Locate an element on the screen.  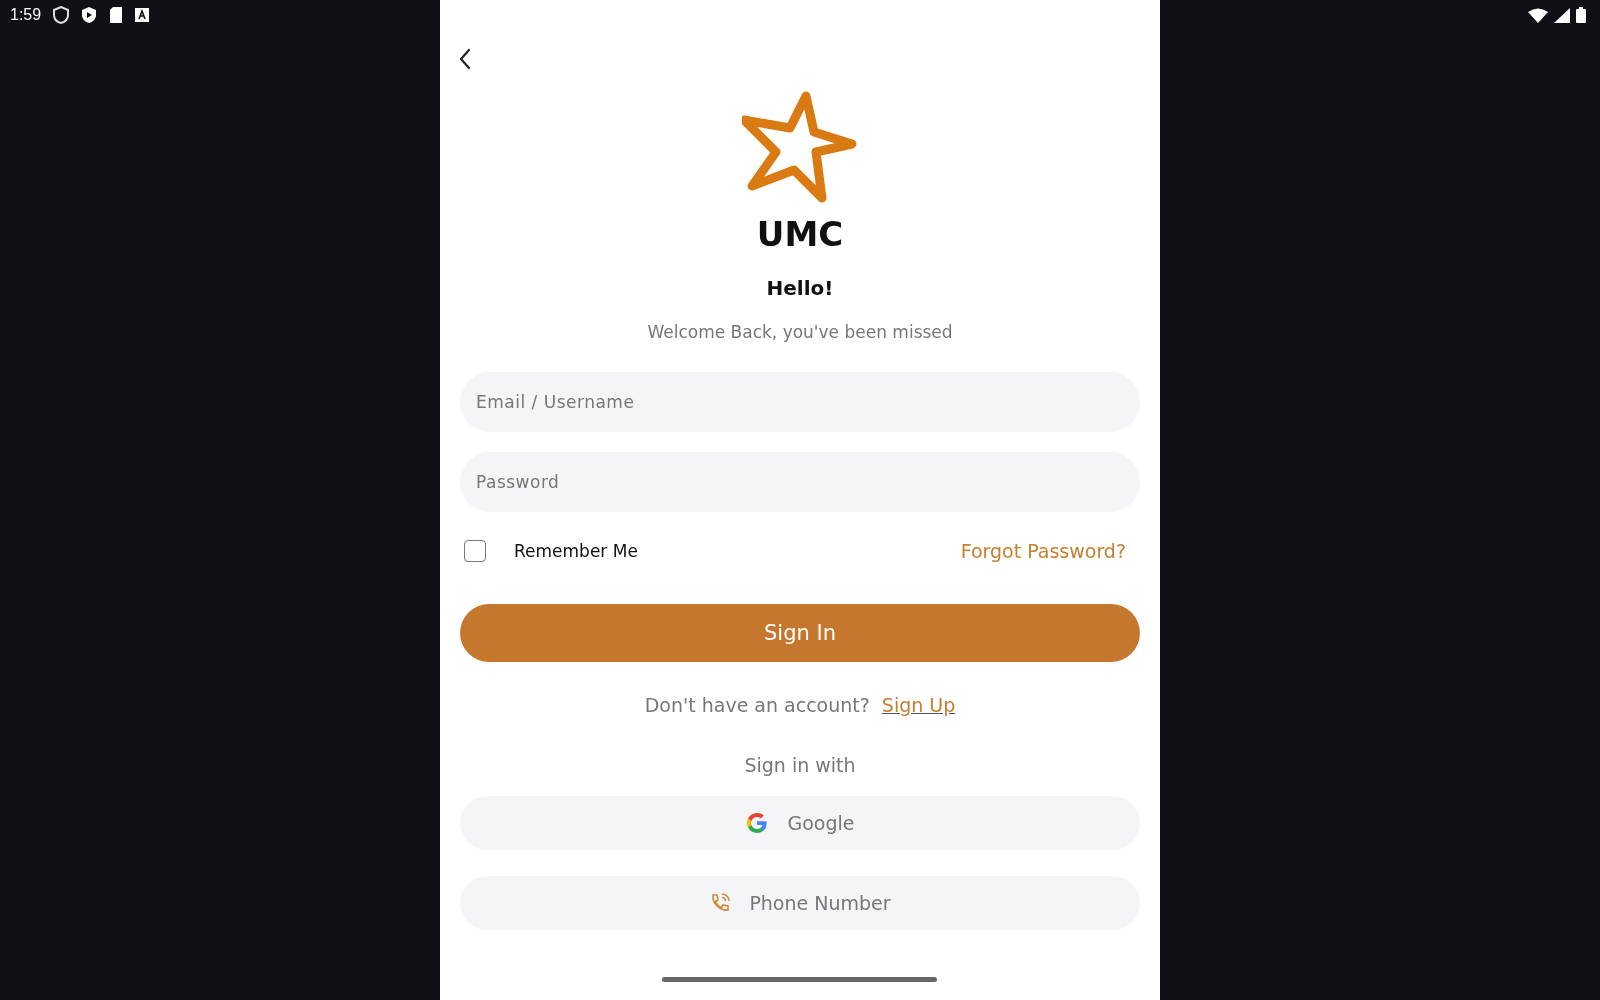
phone-sign-in-button: Phone Number is located at coordinates (800, 903).